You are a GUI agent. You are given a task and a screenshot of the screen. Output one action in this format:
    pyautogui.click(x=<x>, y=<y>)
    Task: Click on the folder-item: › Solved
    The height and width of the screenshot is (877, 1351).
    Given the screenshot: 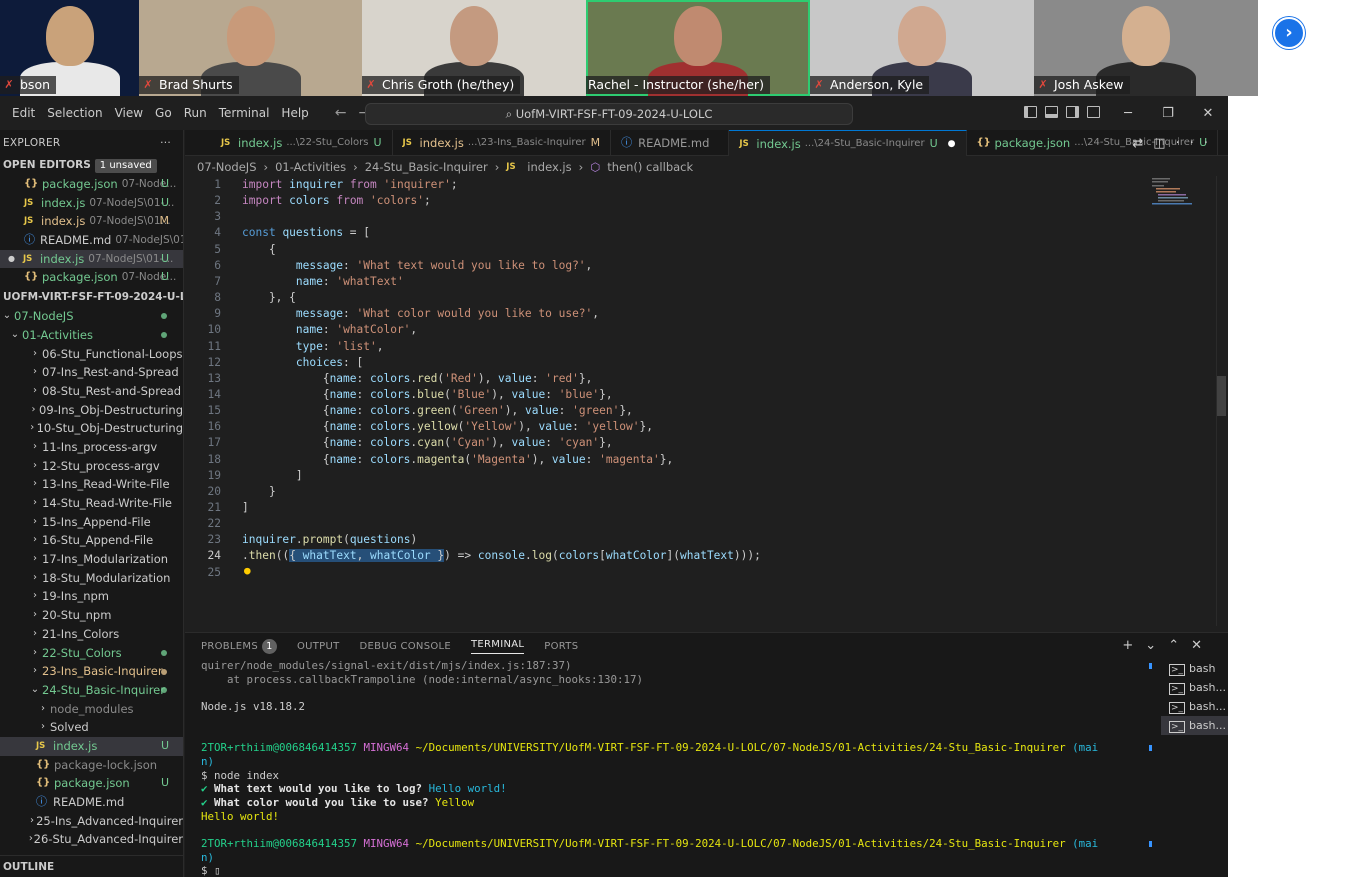 What is the action you would take?
    pyautogui.click(x=91, y=727)
    